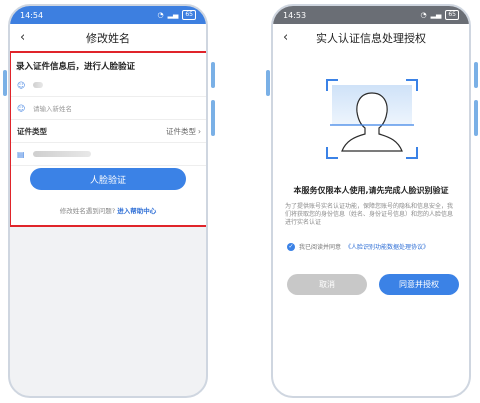  I want to click on id-card-icon: ▤, so click(21, 154).